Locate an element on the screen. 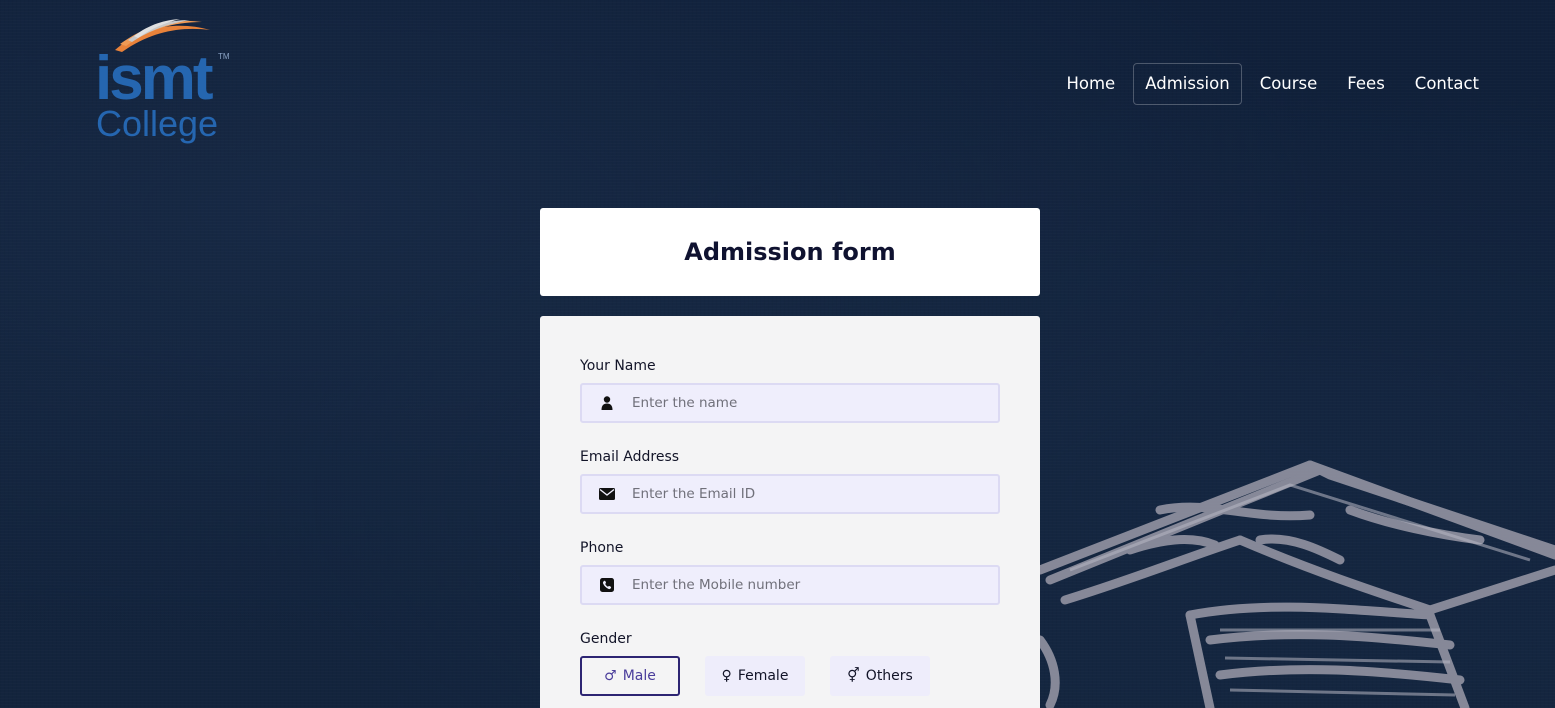 This screenshot has height=708, width=1555. phone-input-wrapper is located at coordinates (790, 585).